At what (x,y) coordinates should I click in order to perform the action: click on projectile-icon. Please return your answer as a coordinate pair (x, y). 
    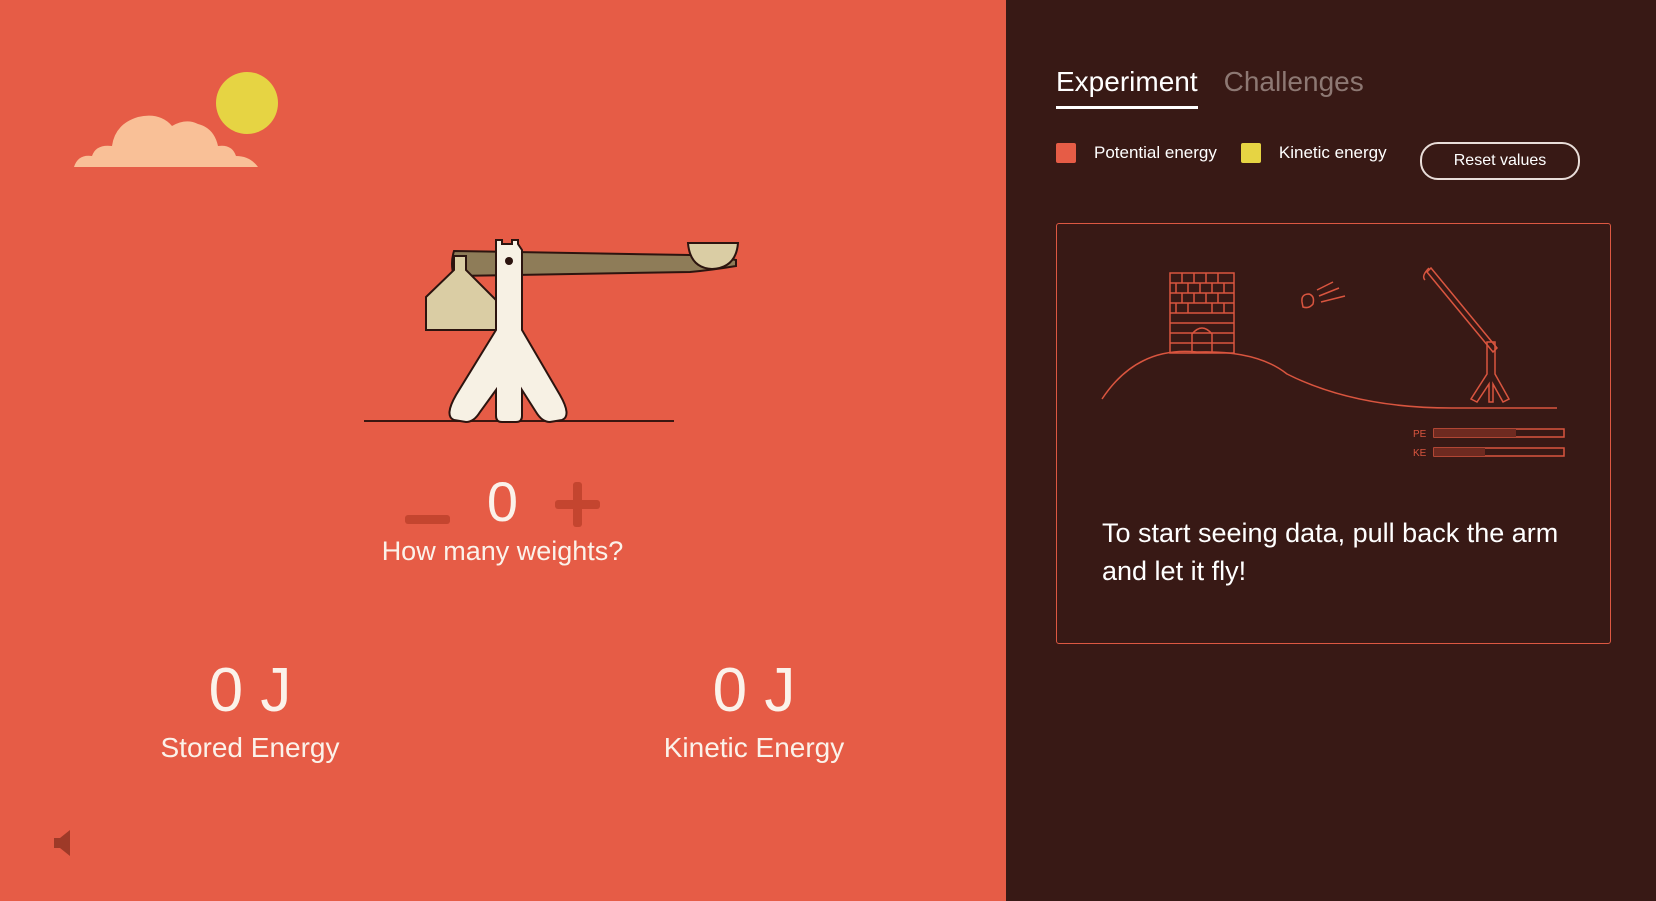
    Looking at the image, I should click on (1323, 295).